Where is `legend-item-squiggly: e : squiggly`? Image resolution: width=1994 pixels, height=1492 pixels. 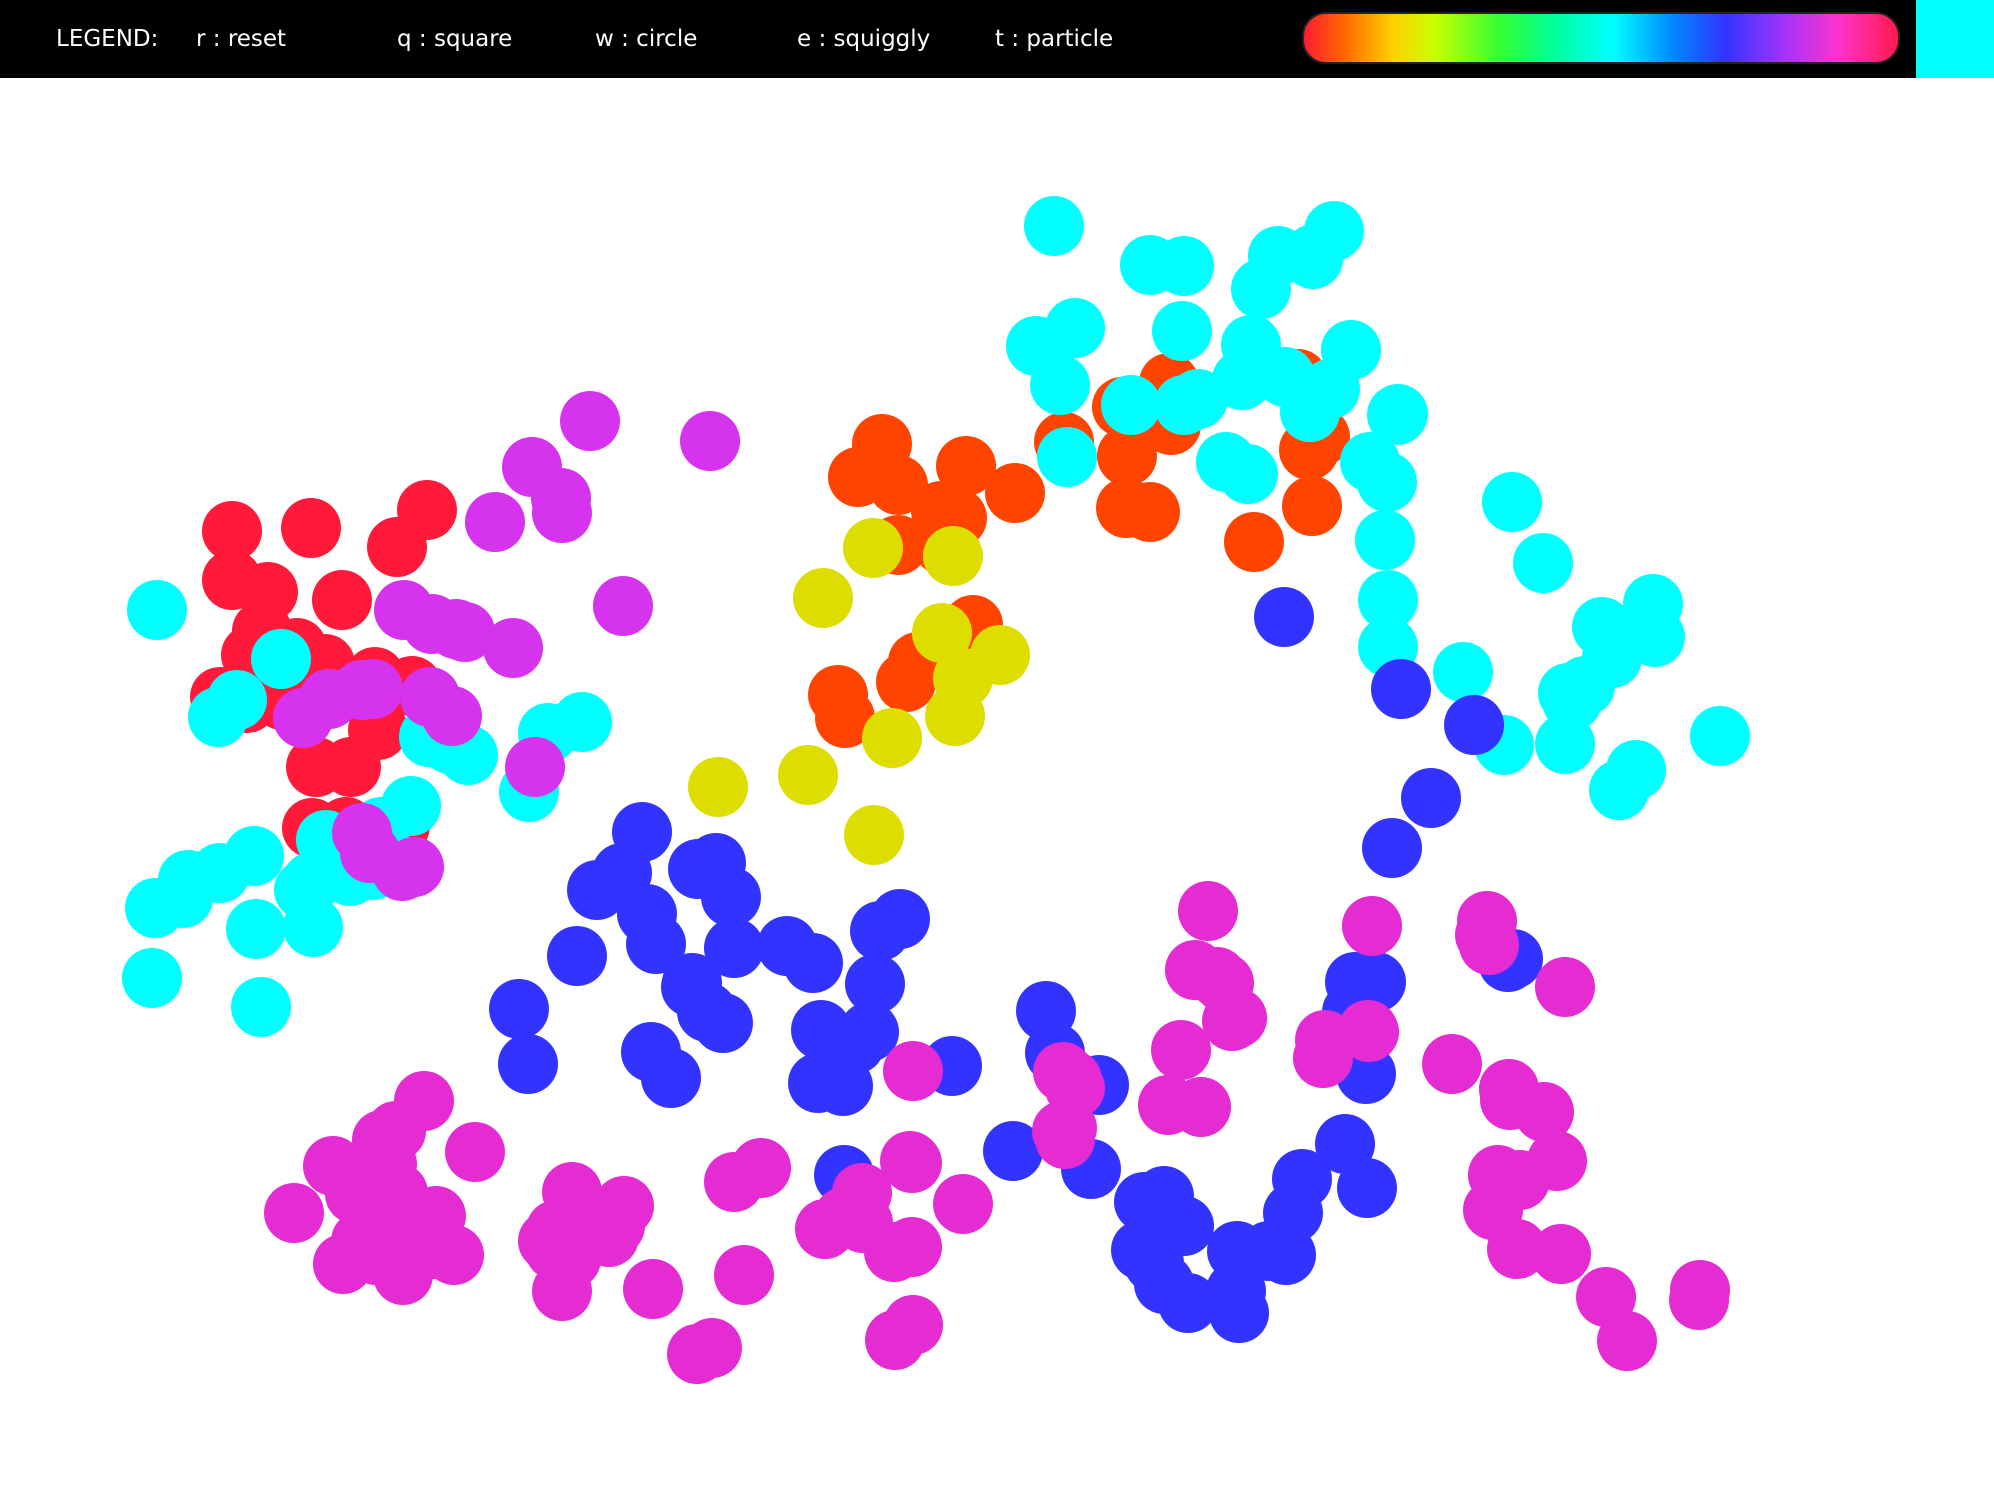
legend-item-squiggly: e : squiggly is located at coordinates (864, 39).